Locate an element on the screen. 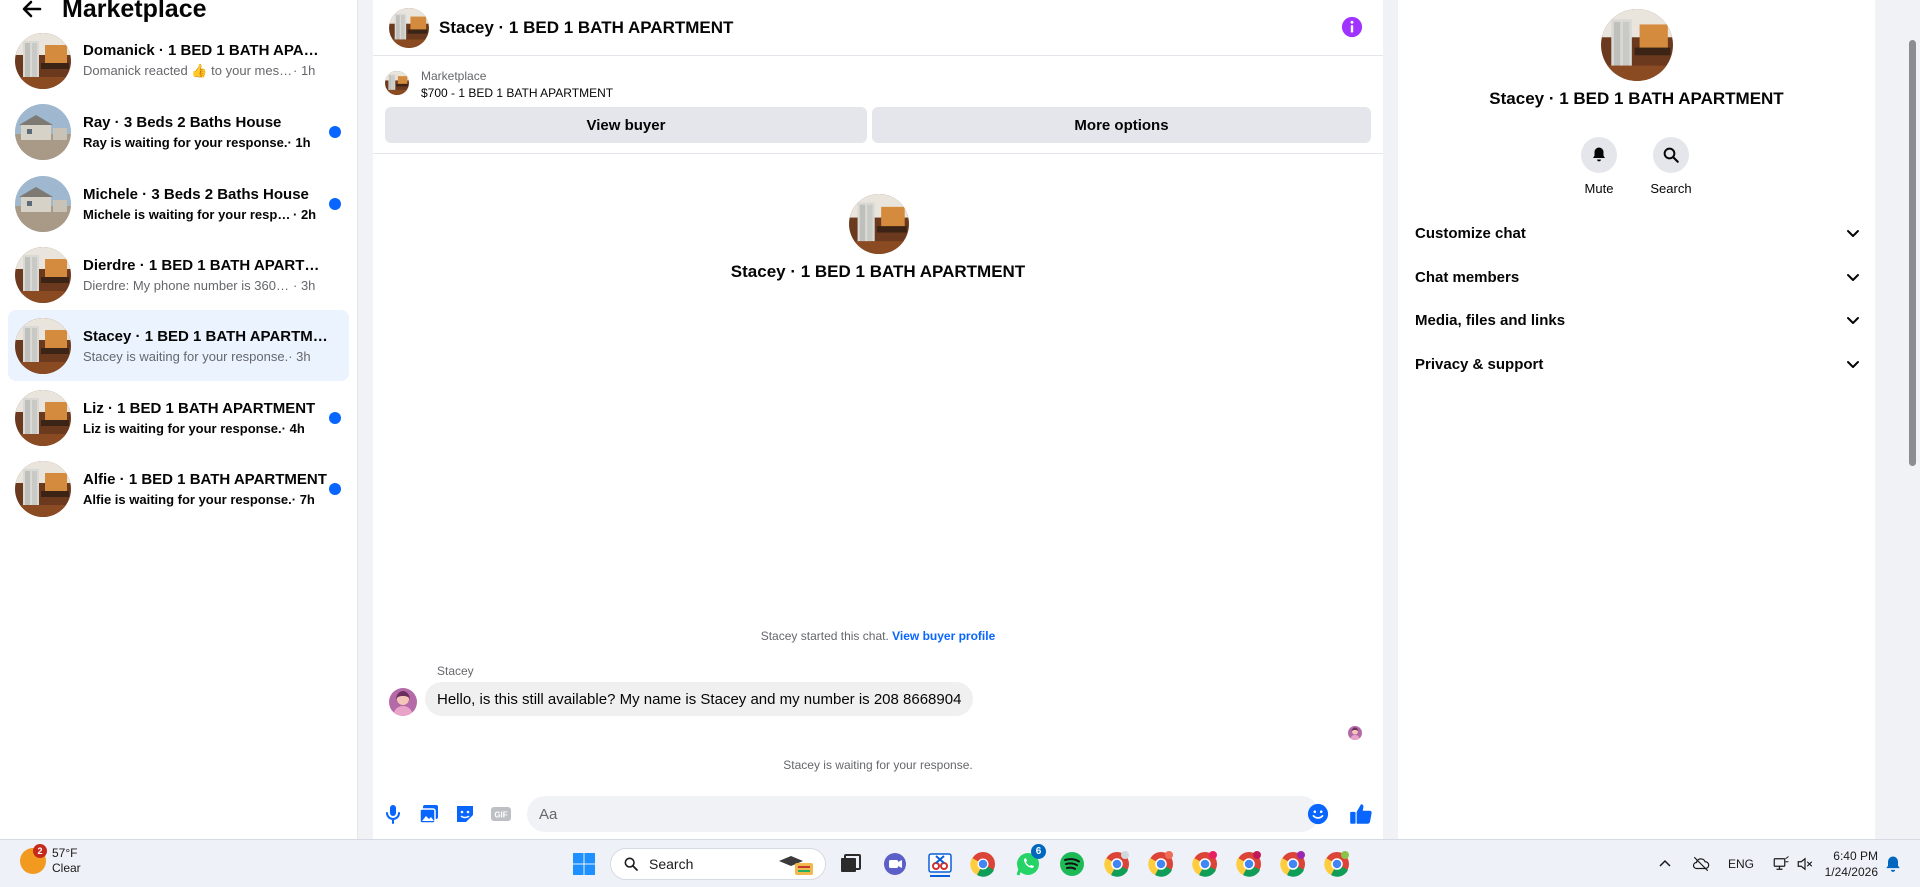 The height and width of the screenshot is (887, 1920). conversation-time: · 2h is located at coordinates (305, 214).